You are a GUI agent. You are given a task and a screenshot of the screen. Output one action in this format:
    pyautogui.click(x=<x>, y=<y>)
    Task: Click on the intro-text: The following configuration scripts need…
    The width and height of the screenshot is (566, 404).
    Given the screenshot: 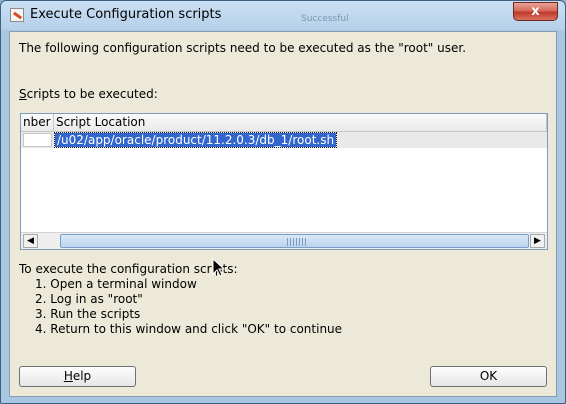 What is the action you would take?
    pyautogui.click(x=243, y=48)
    